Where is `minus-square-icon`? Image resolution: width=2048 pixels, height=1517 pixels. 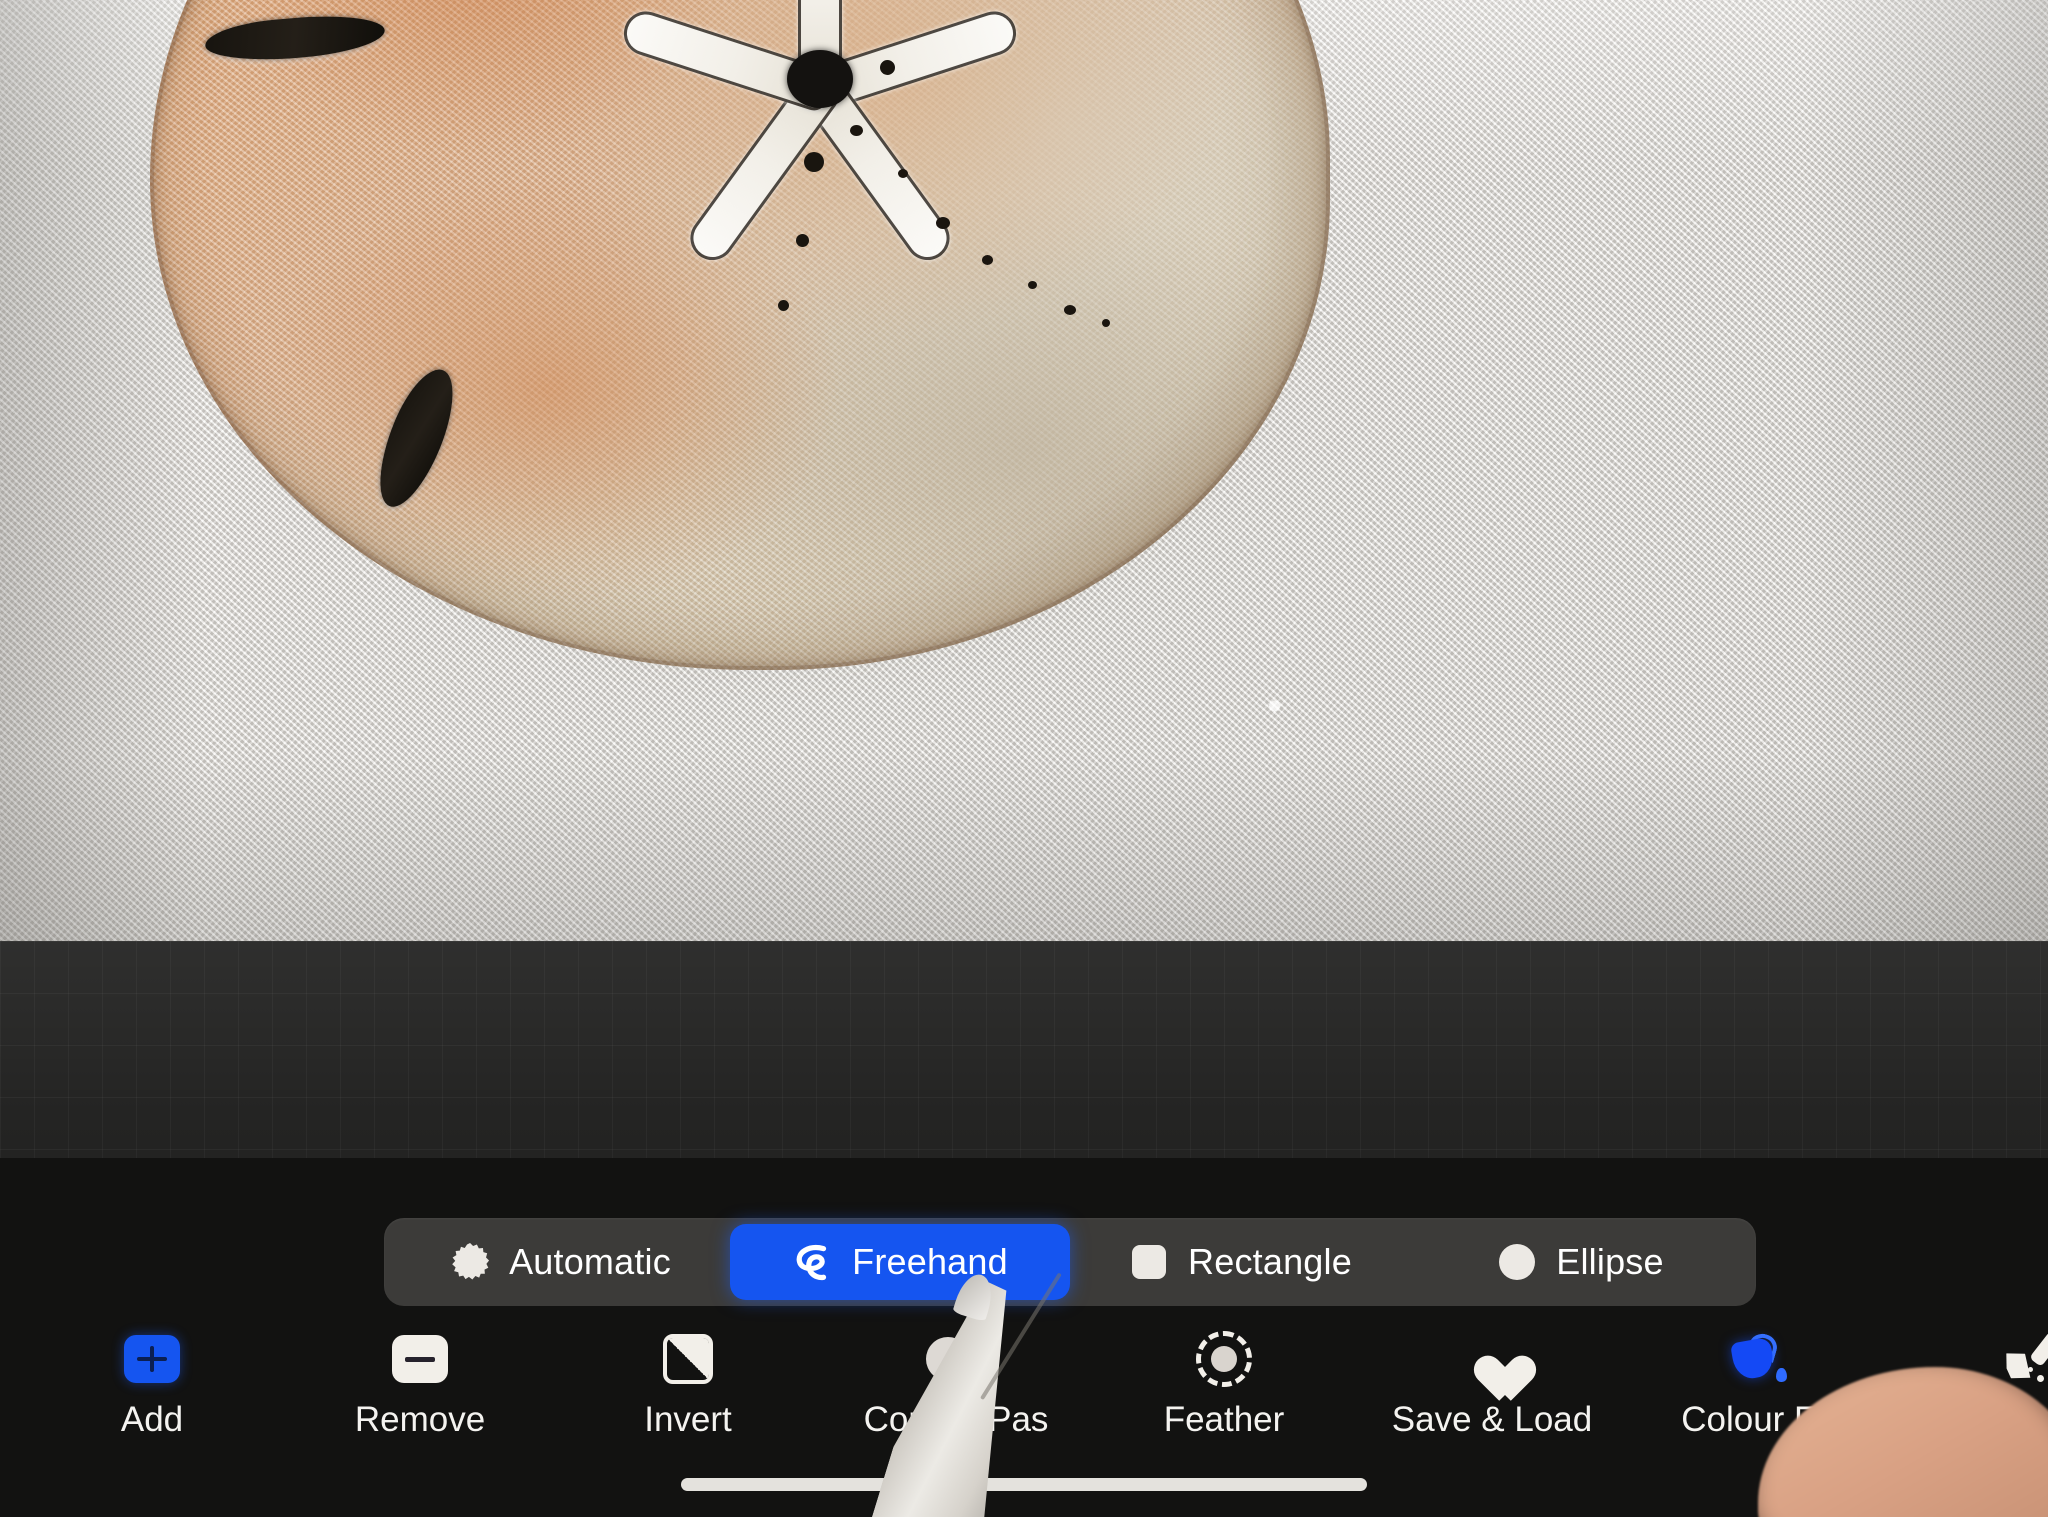 minus-square-icon is located at coordinates (420, 1359).